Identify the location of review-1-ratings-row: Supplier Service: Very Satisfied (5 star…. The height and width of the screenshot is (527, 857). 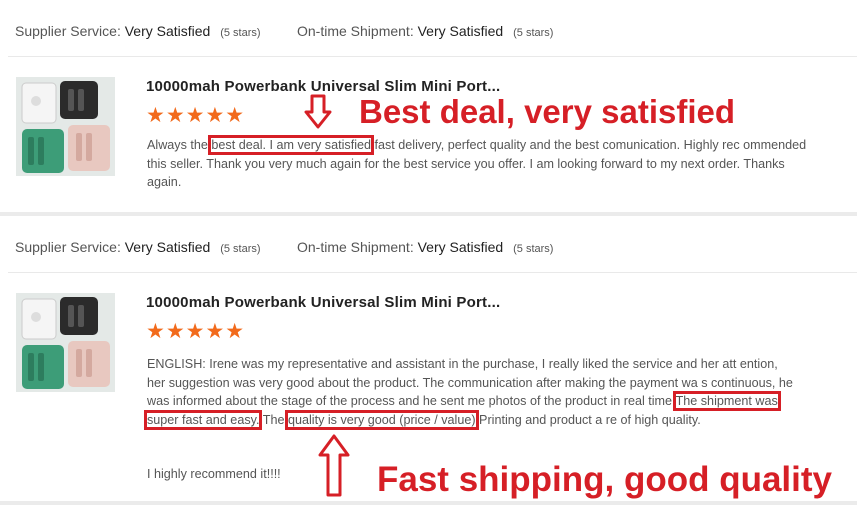
(138, 31).